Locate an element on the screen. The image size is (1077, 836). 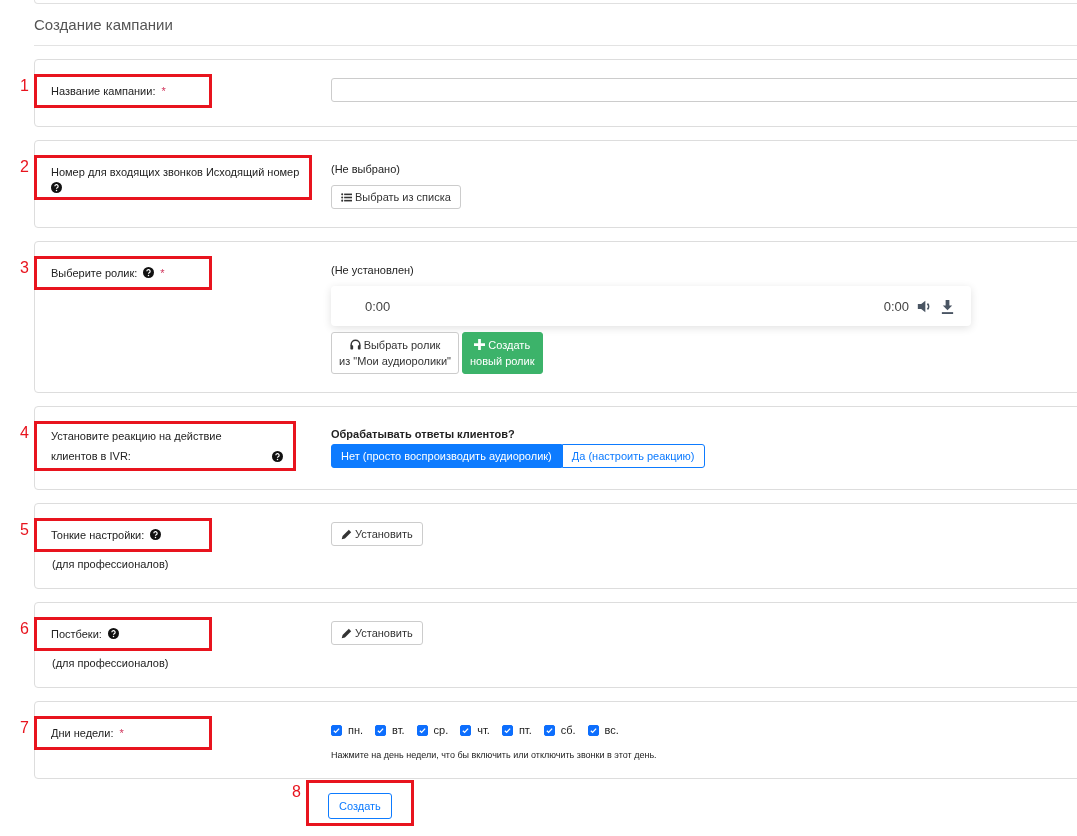
download-icon is located at coordinates (947, 306).